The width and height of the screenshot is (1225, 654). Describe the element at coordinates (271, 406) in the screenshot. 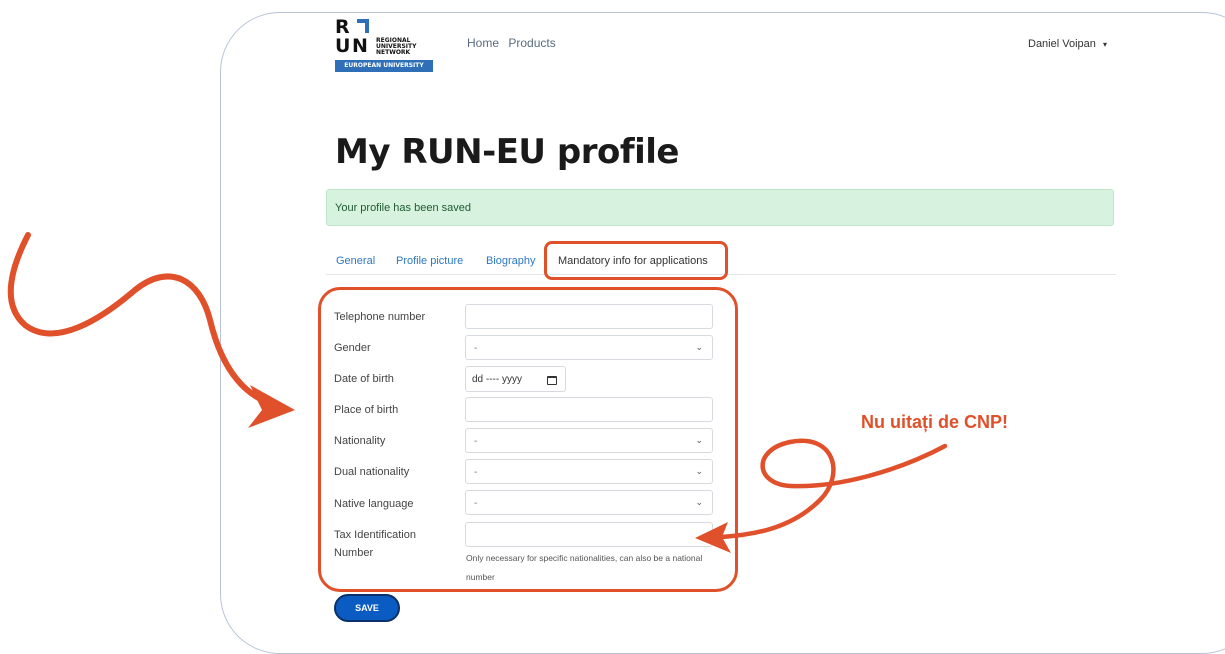

I see `left-arrowhead-icon` at that location.